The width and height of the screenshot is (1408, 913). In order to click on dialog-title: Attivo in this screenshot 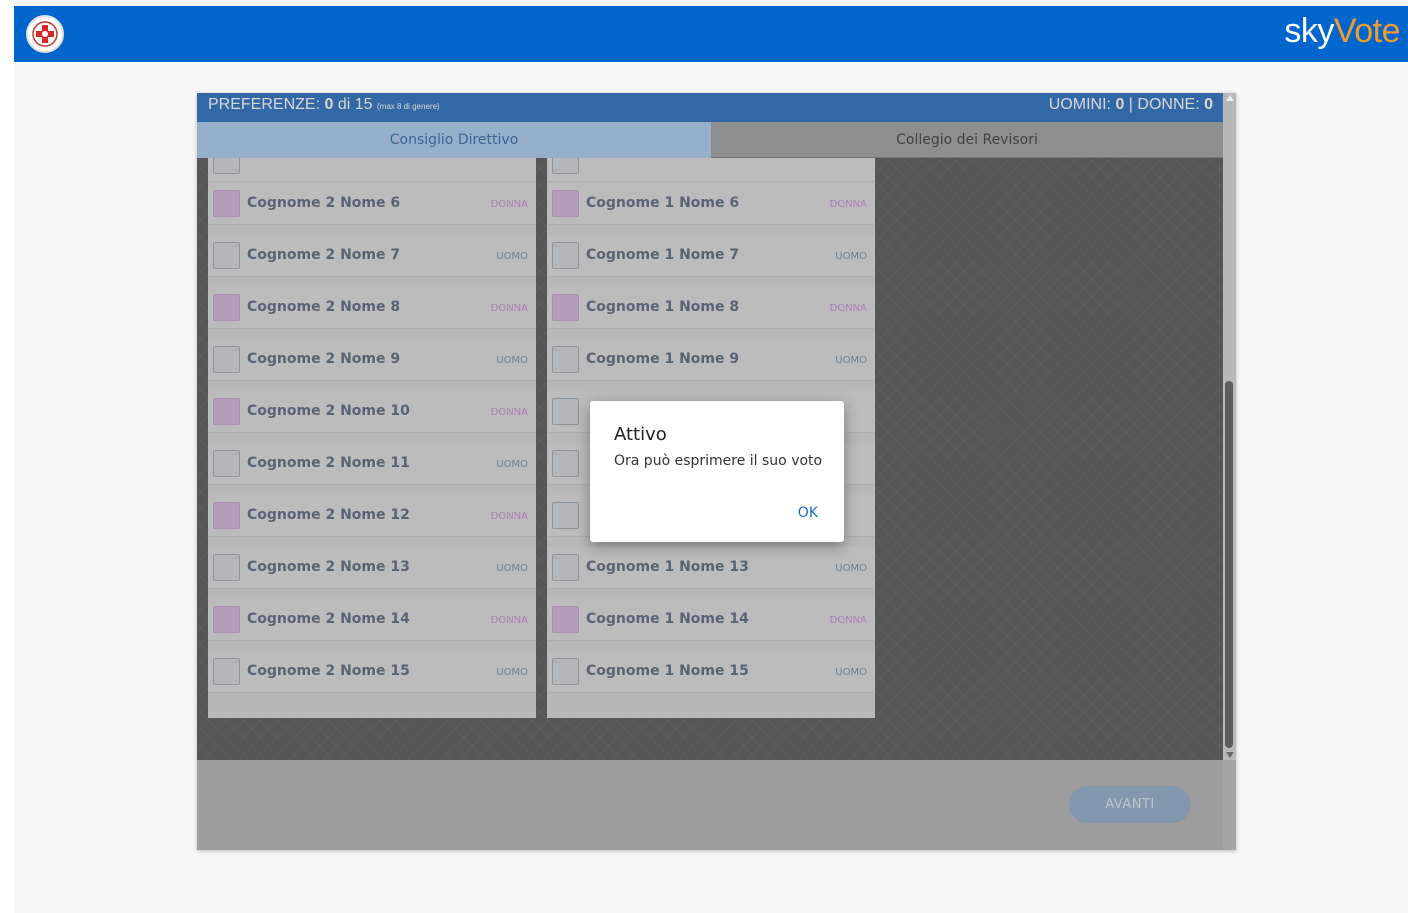, I will do `click(640, 434)`.